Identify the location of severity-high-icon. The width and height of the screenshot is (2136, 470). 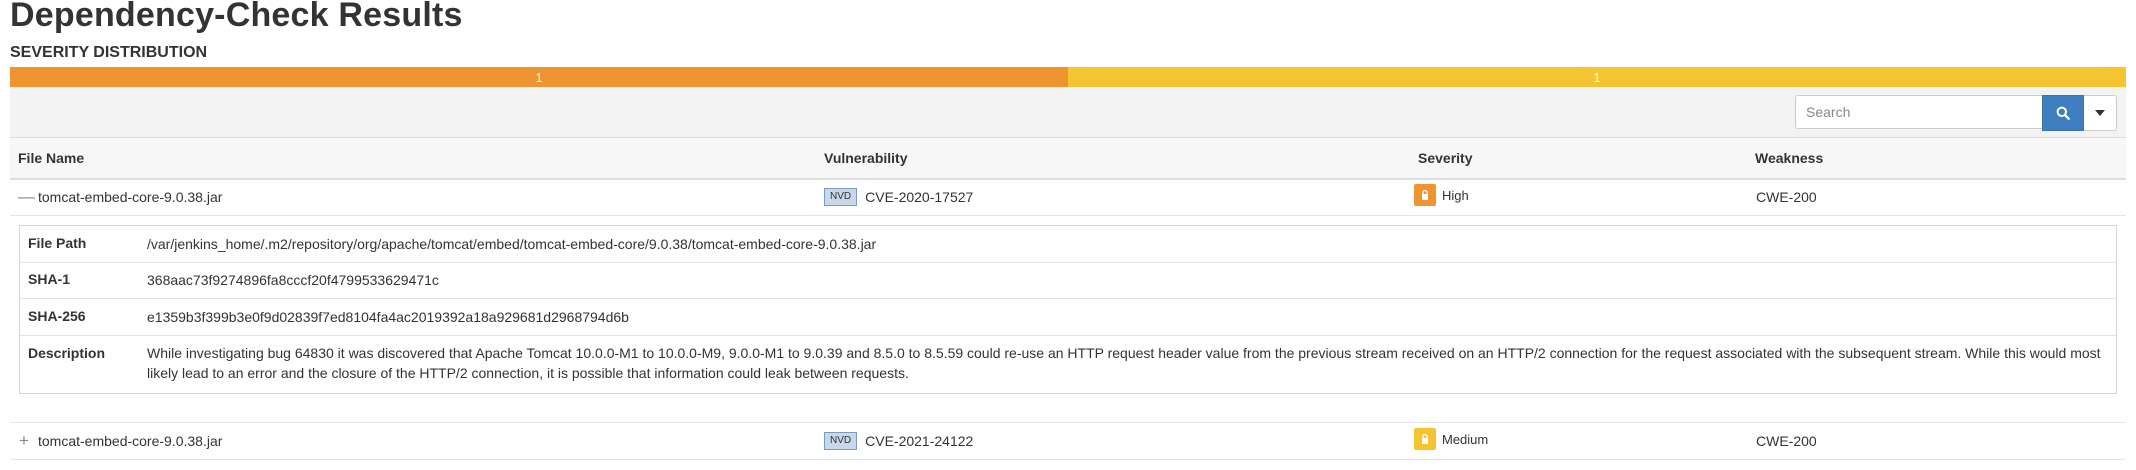
(1425, 195).